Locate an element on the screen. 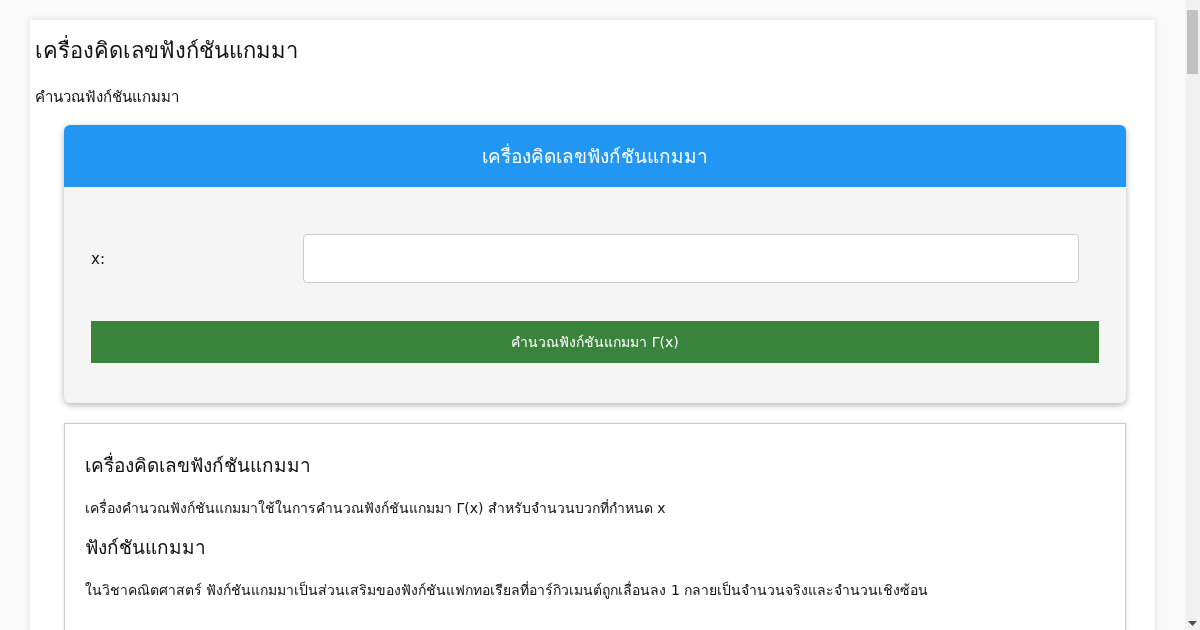 This screenshot has width=1200, height=630. paragraph: ในวิชาคณิตศาสตร์ ฟังก์ชันแกมมาเป็นส่วนเสริมของฟังก์ชันแฟกทอเรียลที่อาร์กิวเมนต์ถูกเลื่อนลง 1 กลายเป็นจำนวนจริงและจำนวนเชิงซ้อน is located at coordinates (507, 590).